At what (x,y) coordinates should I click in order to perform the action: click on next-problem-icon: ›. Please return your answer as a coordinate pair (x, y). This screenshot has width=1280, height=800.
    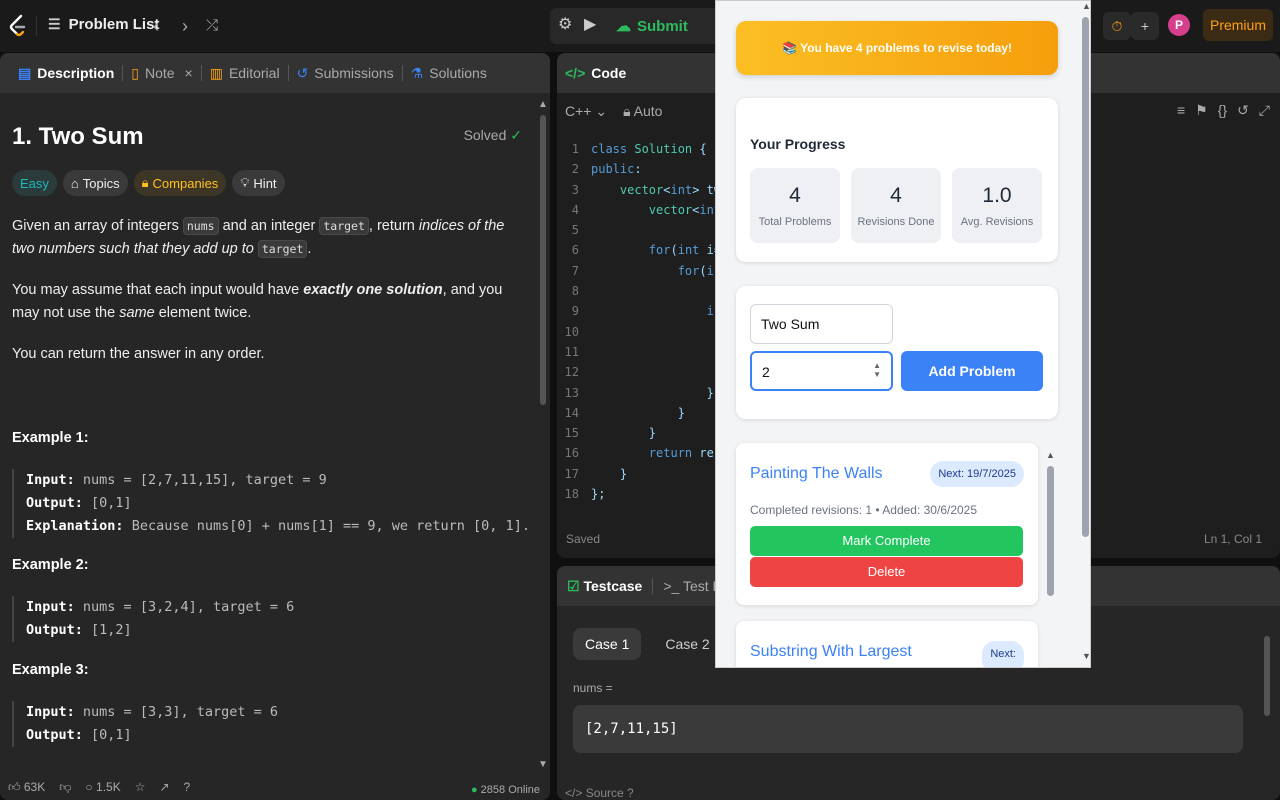
    Looking at the image, I should click on (185, 26).